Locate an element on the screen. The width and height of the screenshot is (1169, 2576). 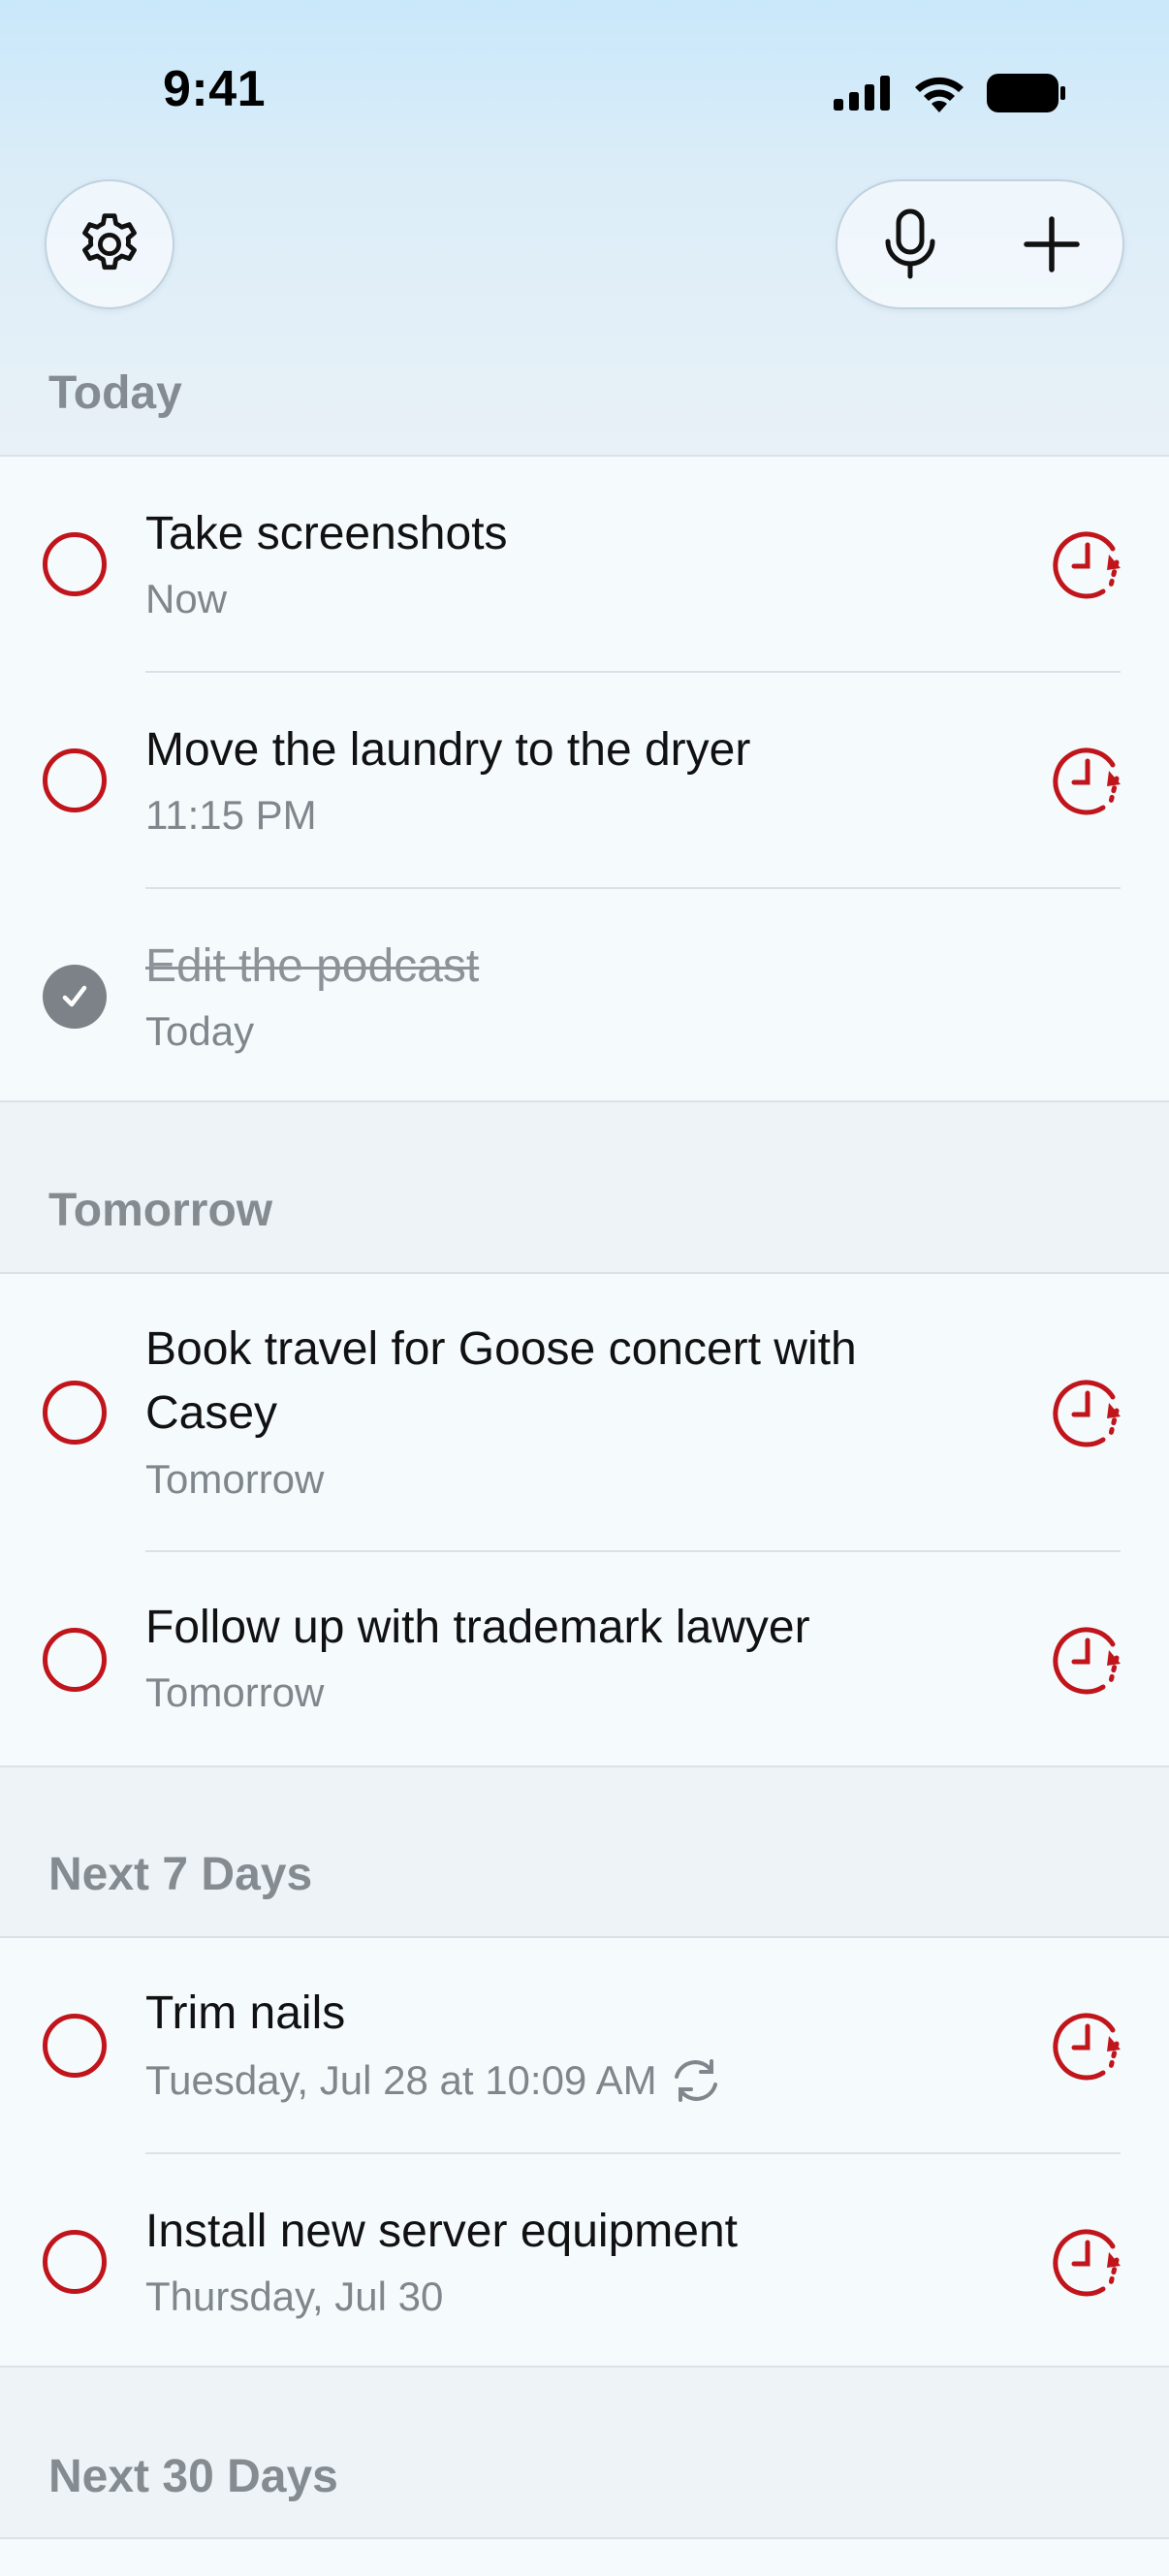
status-icons is located at coordinates (950, 93).